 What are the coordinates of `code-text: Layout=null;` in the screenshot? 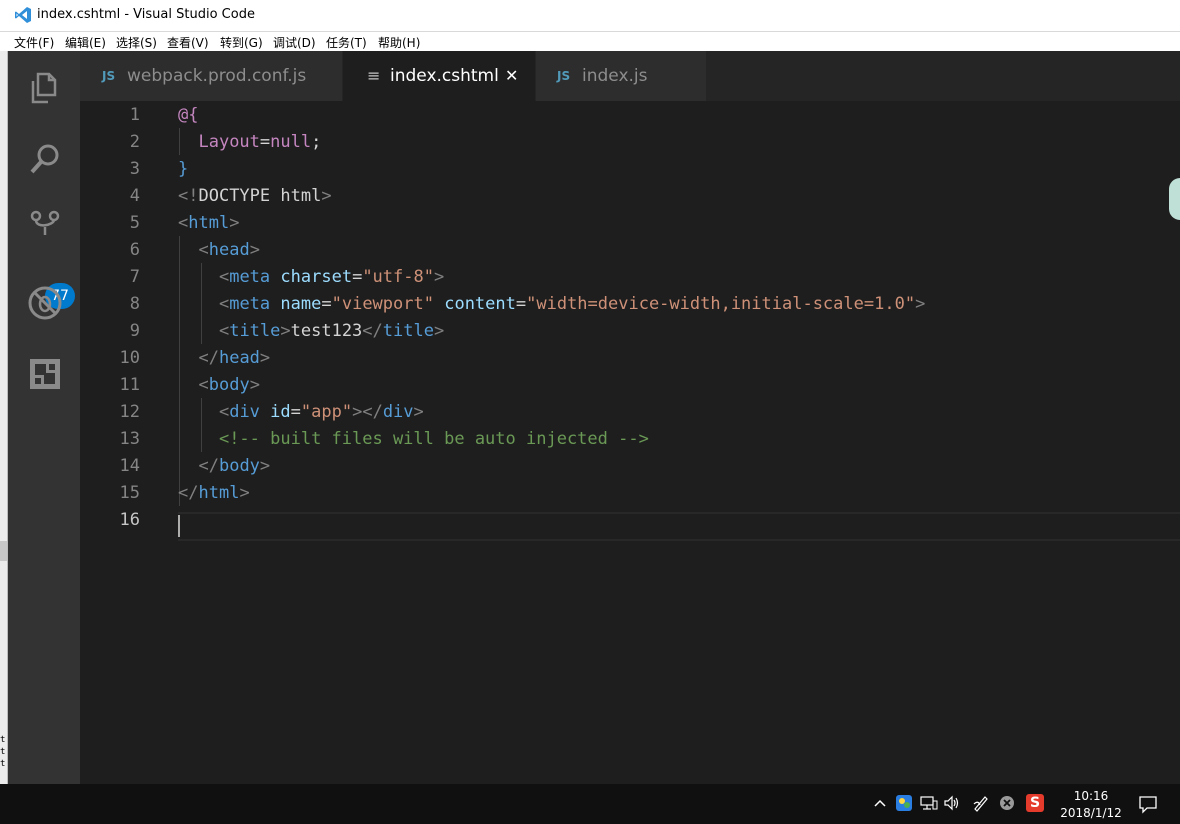 It's located at (249, 142).